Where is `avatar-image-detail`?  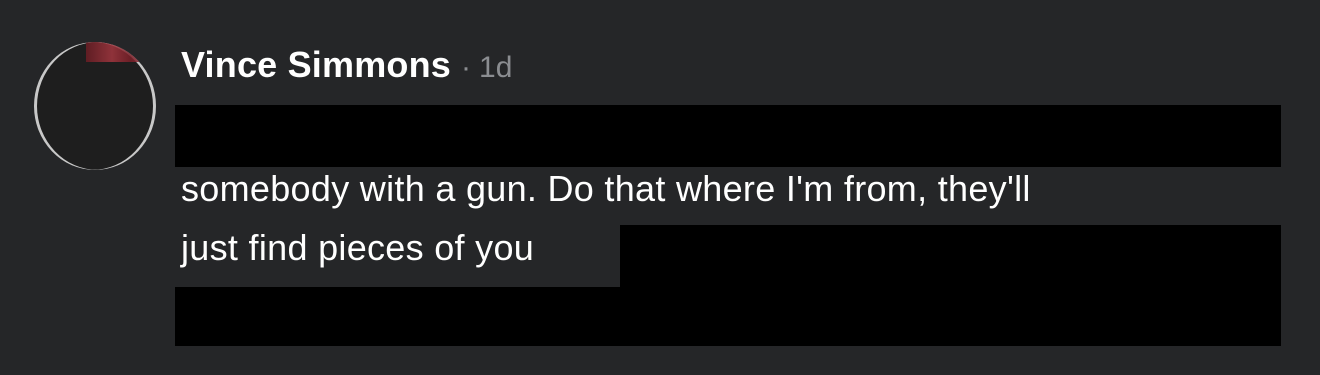 avatar-image-detail is located at coordinates (121, 52).